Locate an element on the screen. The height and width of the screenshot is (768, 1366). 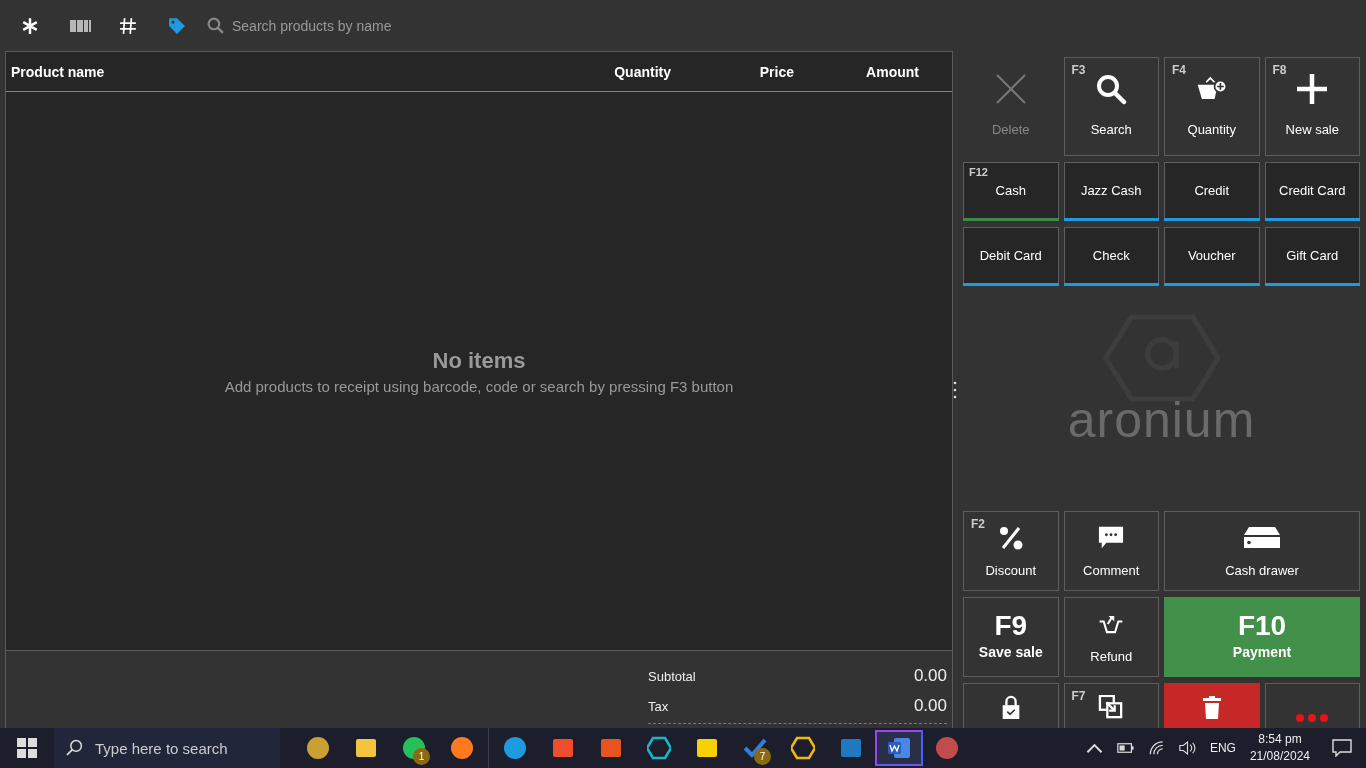
function-button: F10 Payment is located at coordinates (1262, 637).